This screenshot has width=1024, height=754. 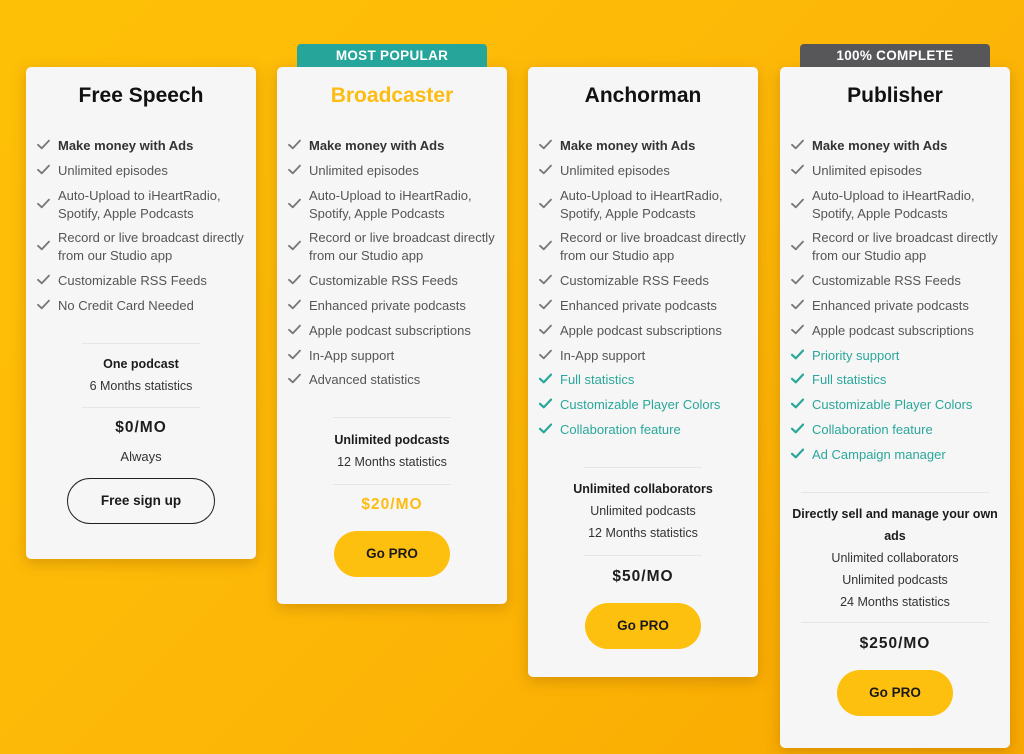 I want to click on summary-main: Unlimited collaborators, so click(x=643, y=488).